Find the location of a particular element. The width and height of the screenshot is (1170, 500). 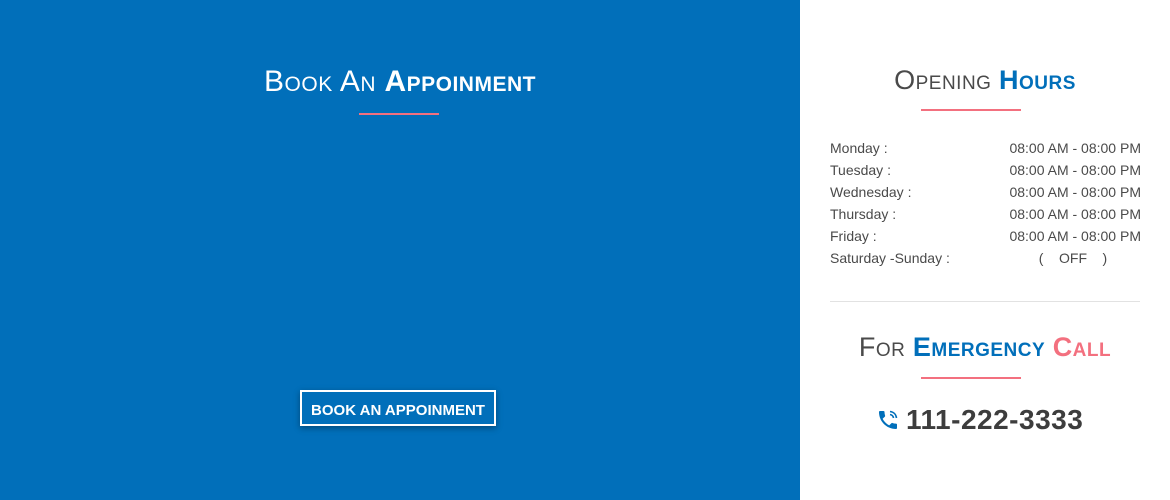

hours-row-weekend: Saturday -Sunday : ( OFF ) is located at coordinates (985, 260).